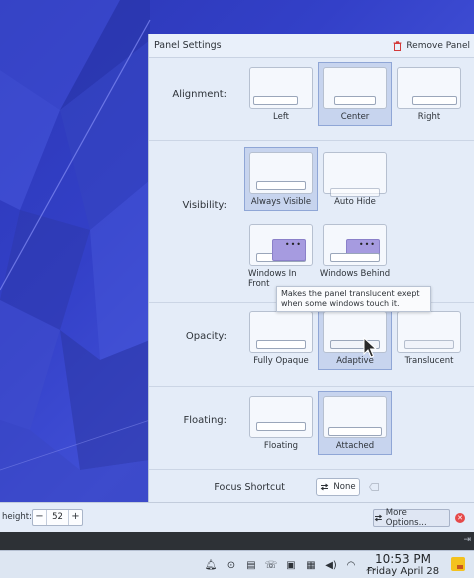 The height and width of the screenshot is (578, 474). What do you see at coordinates (311, 565) in the screenshot?
I see `display-icon: ▦` at bounding box center [311, 565].